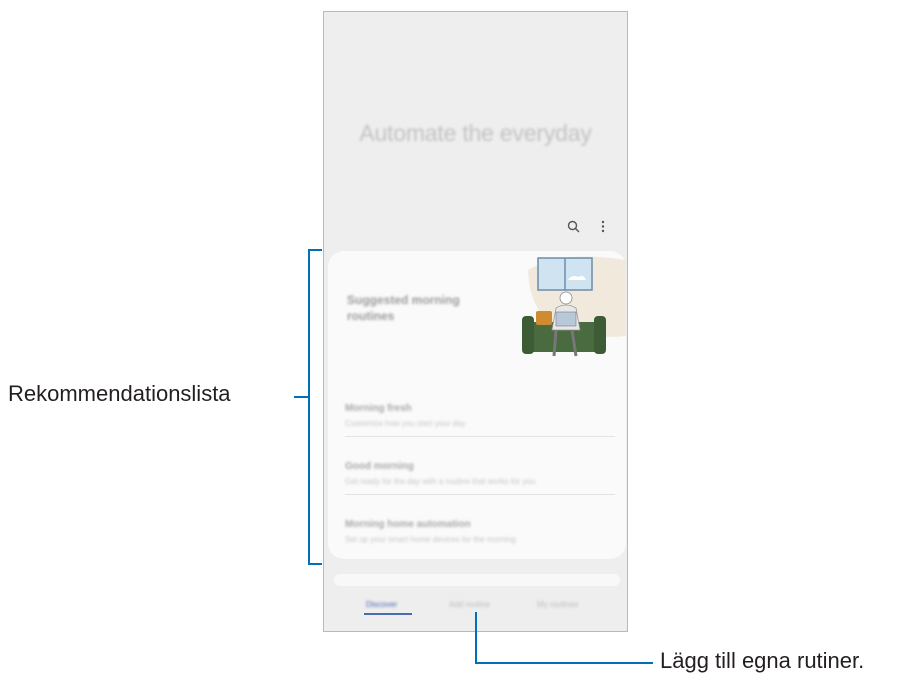 This screenshot has width=922, height=682. What do you see at coordinates (119, 393) in the screenshot?
I see `recommendation-list-label: Rekommendationslista` at bounding box center [119, 393].